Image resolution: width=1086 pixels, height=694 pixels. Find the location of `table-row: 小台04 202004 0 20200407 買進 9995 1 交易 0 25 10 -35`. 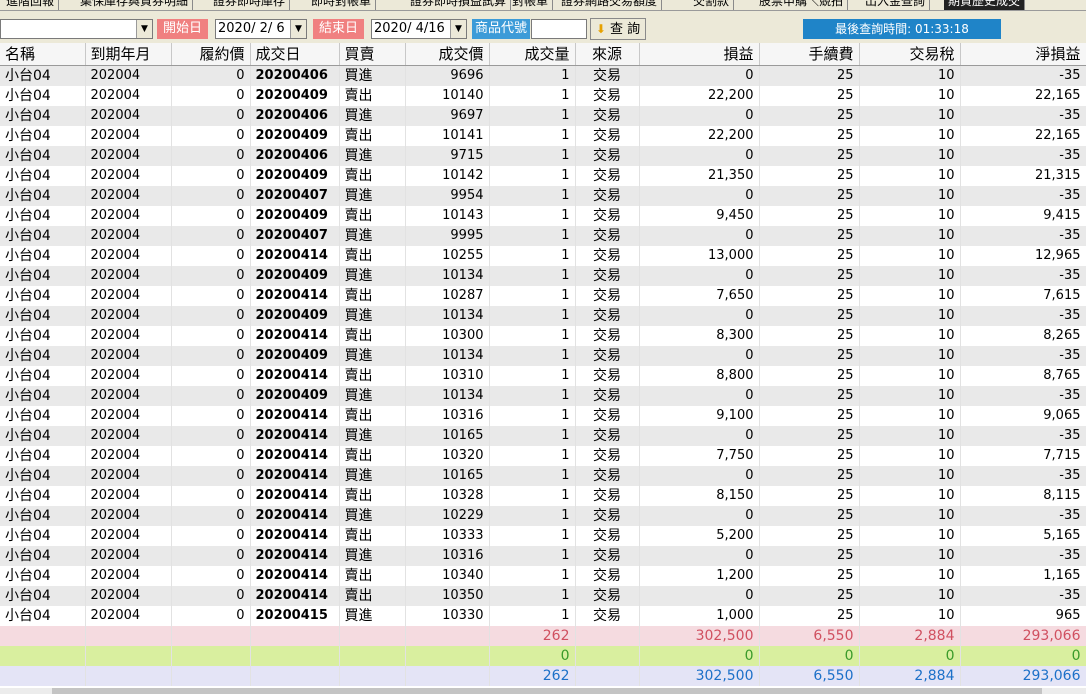

table-row: 小台04 202004 0 20200407 買進 9995 1 交易 0 25 10 -35 is located at coordinates (543, 235).